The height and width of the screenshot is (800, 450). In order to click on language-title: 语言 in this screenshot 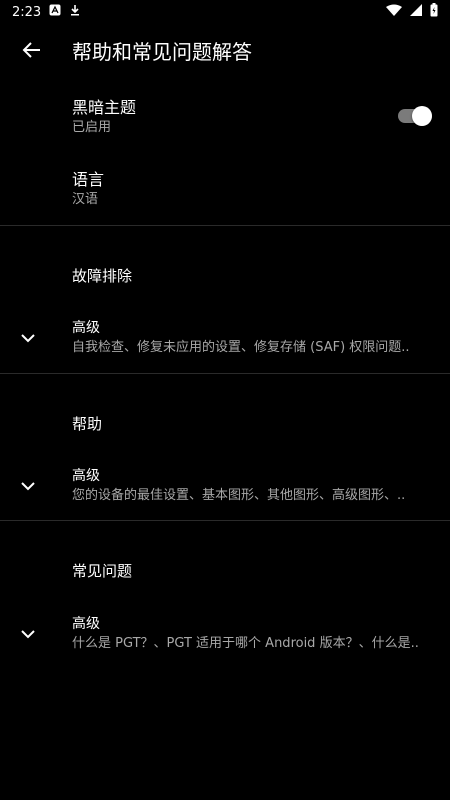, I will do `click(88, 179)`.